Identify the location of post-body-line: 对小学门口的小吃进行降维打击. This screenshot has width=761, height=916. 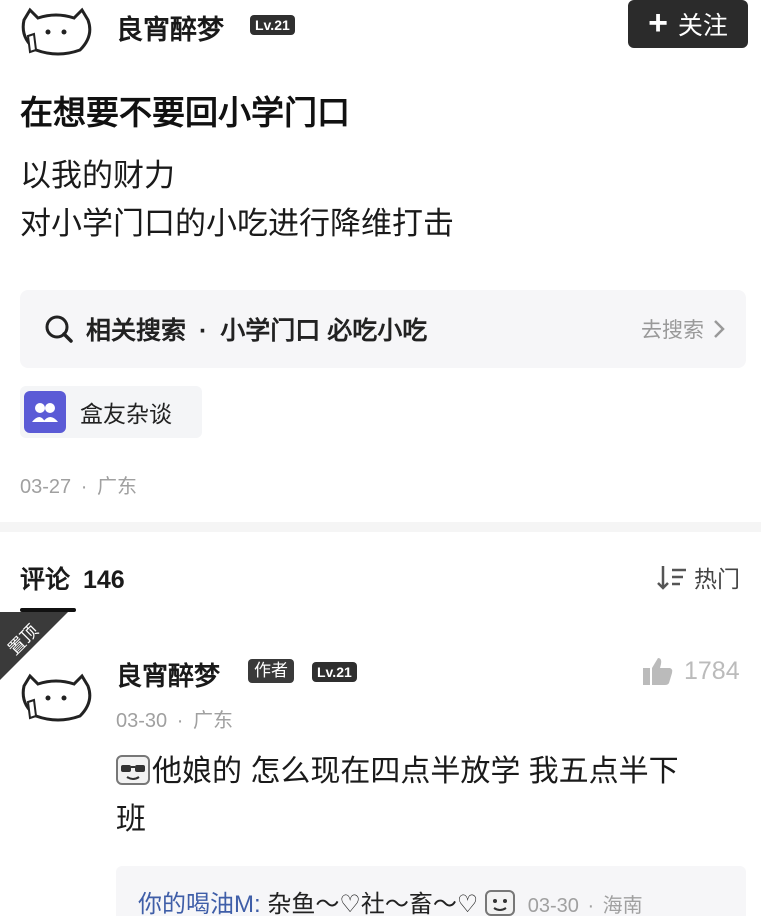
(237, 223).